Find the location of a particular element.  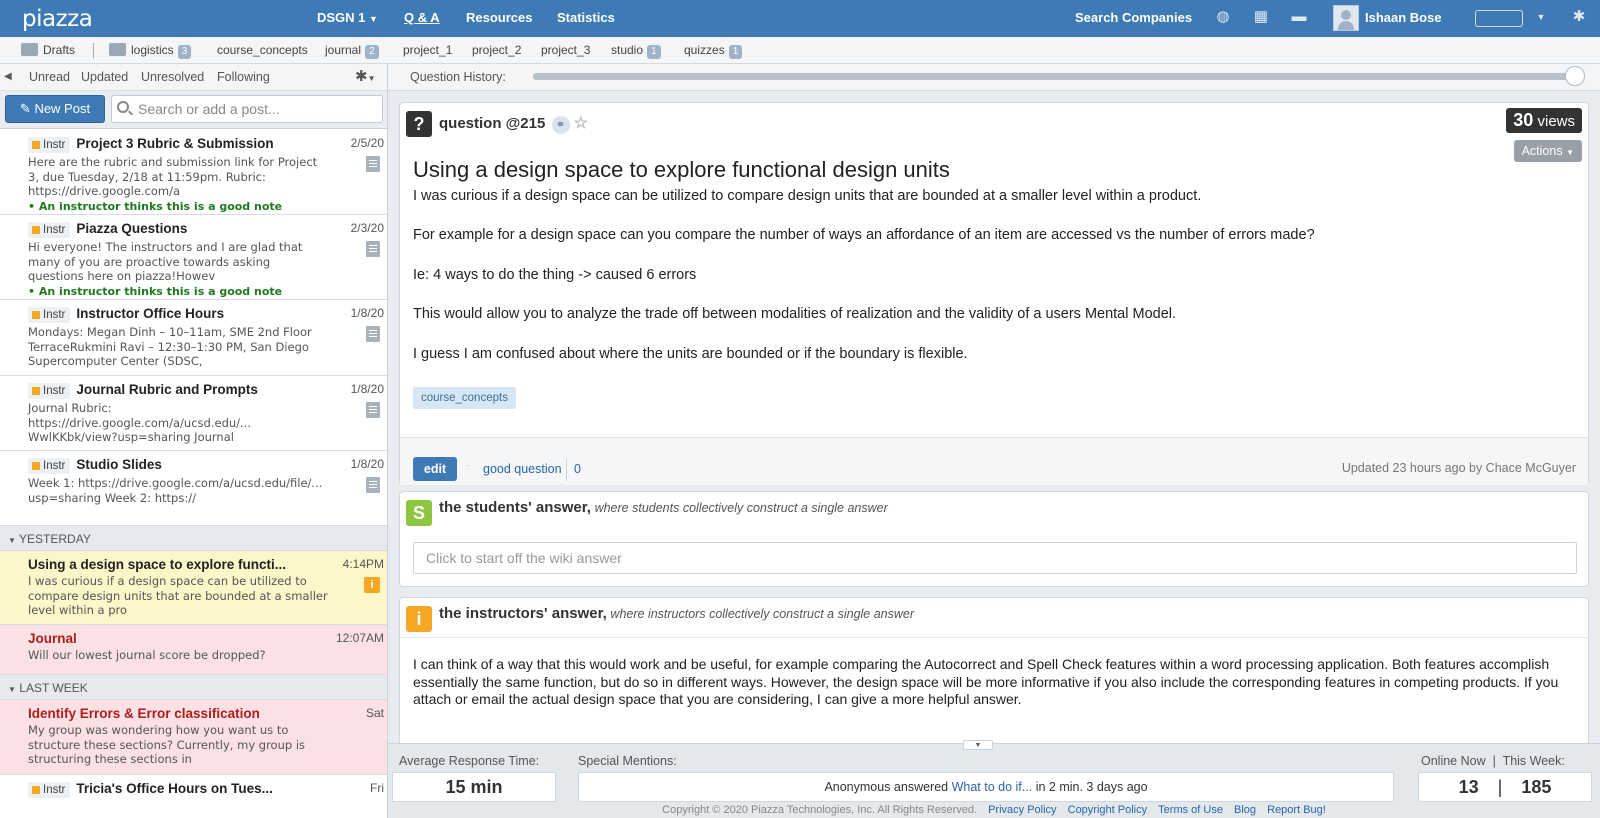

report-bug-link: Report Bug! is located at coordinates (1296, 810).